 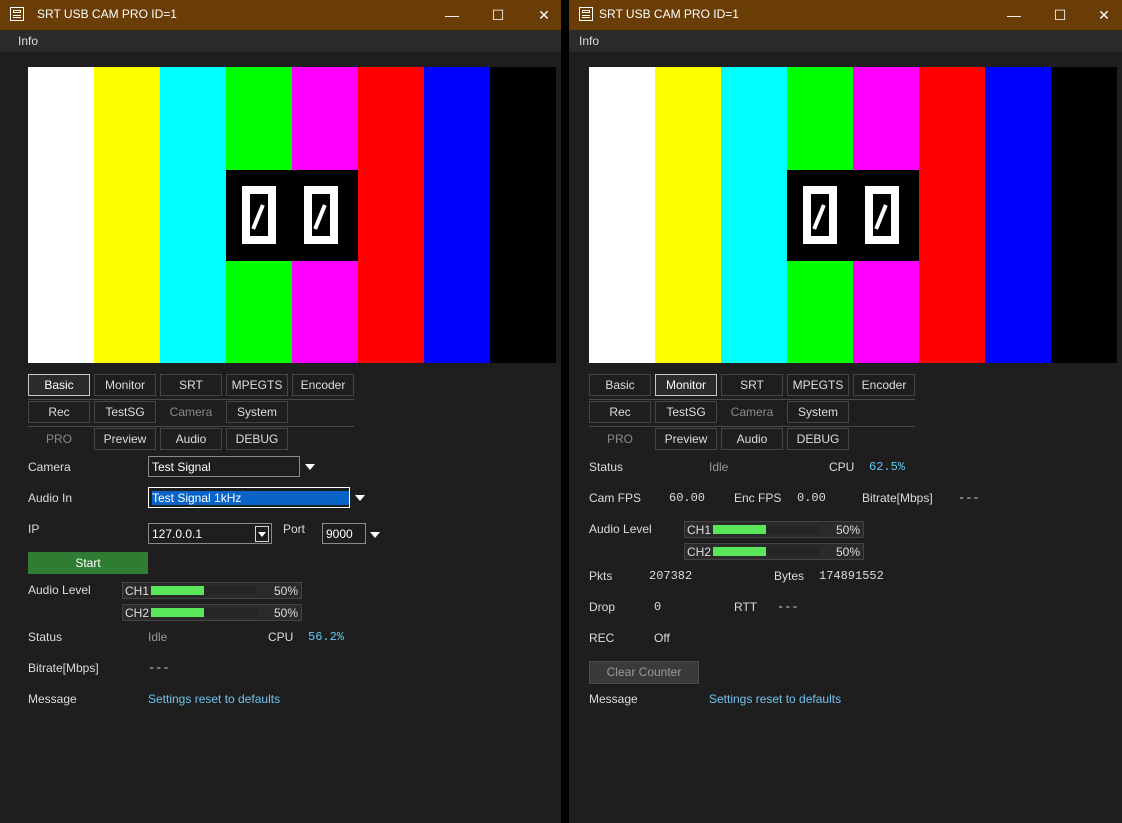 I want to click on rec-value: Off, so click(x=662, y=638).